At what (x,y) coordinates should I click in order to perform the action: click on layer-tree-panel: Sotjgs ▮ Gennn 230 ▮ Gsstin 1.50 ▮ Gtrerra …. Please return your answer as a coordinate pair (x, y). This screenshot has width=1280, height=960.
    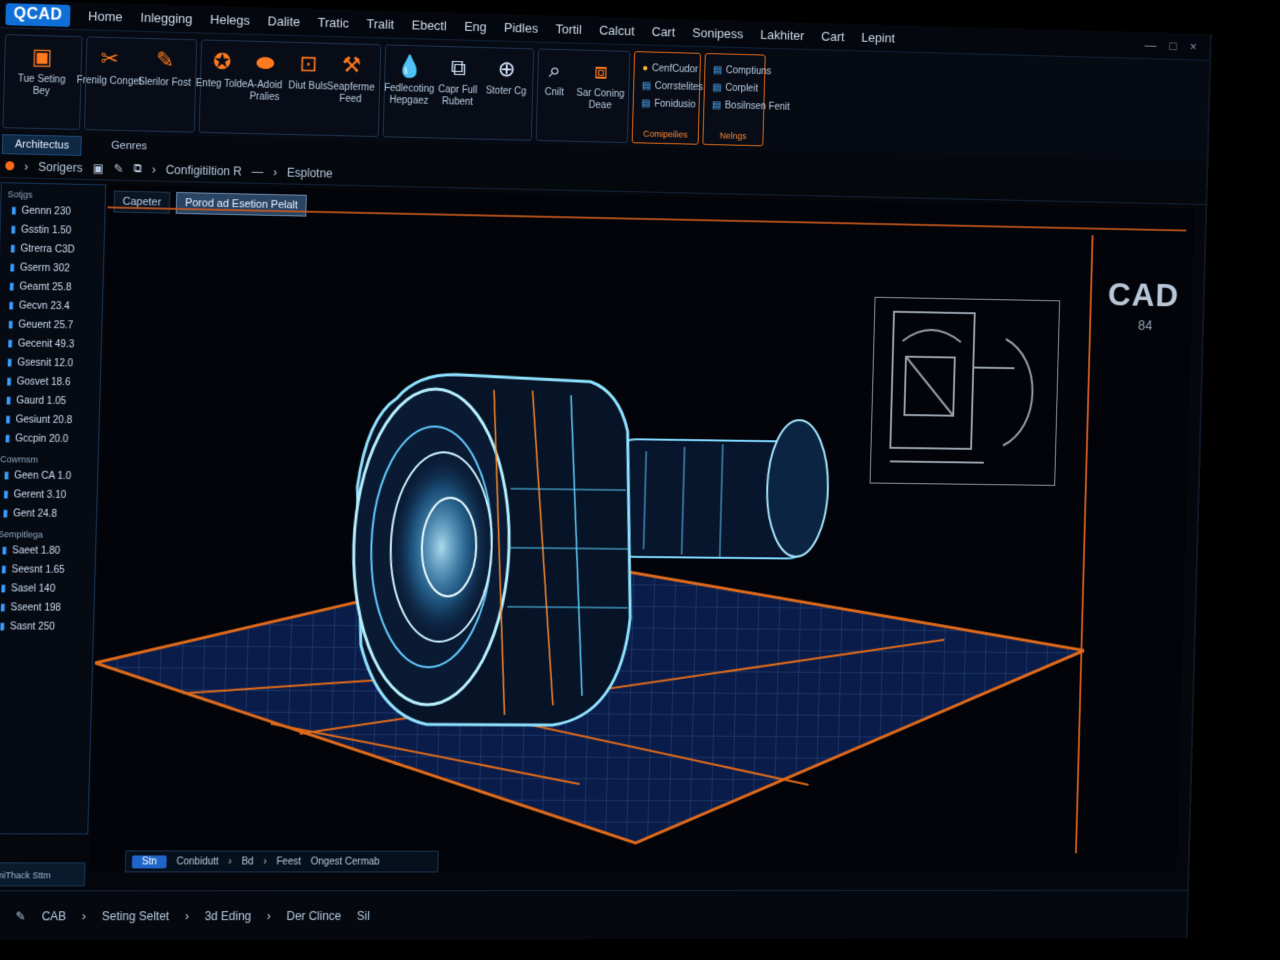
    Looking at the image, I should click on (53, 508).